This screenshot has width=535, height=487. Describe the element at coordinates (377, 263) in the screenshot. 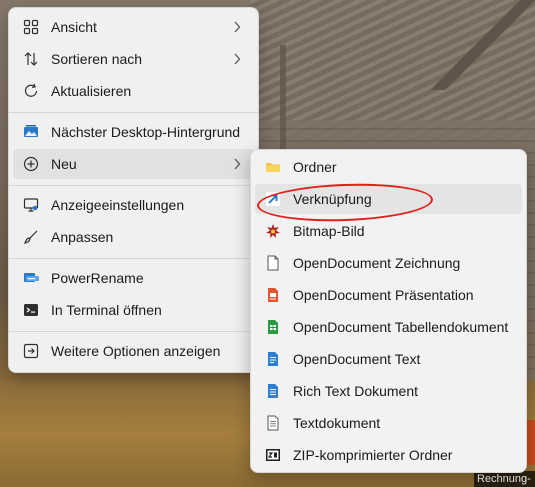

I see `submenu-item-label: OpenDocument Zeichnung` at that location.